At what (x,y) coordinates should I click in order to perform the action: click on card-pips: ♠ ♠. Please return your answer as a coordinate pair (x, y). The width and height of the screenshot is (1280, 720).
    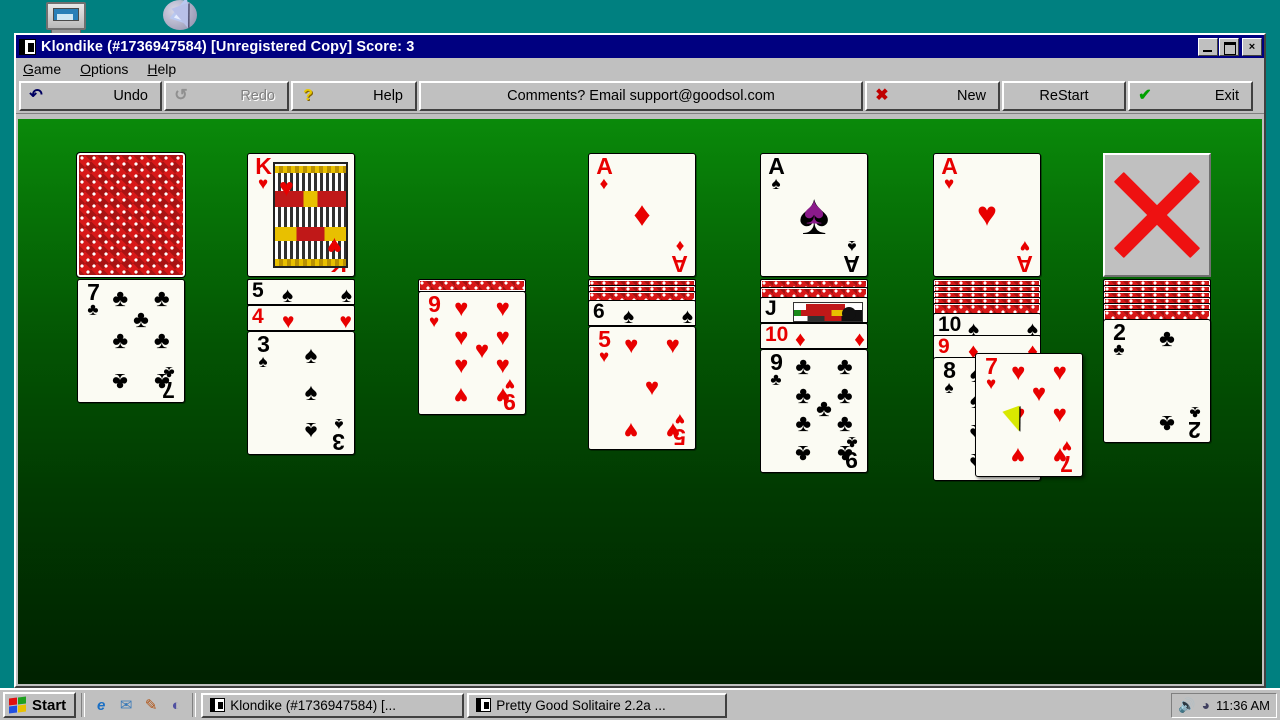
    Looking at the image, I should click on (317, 294).